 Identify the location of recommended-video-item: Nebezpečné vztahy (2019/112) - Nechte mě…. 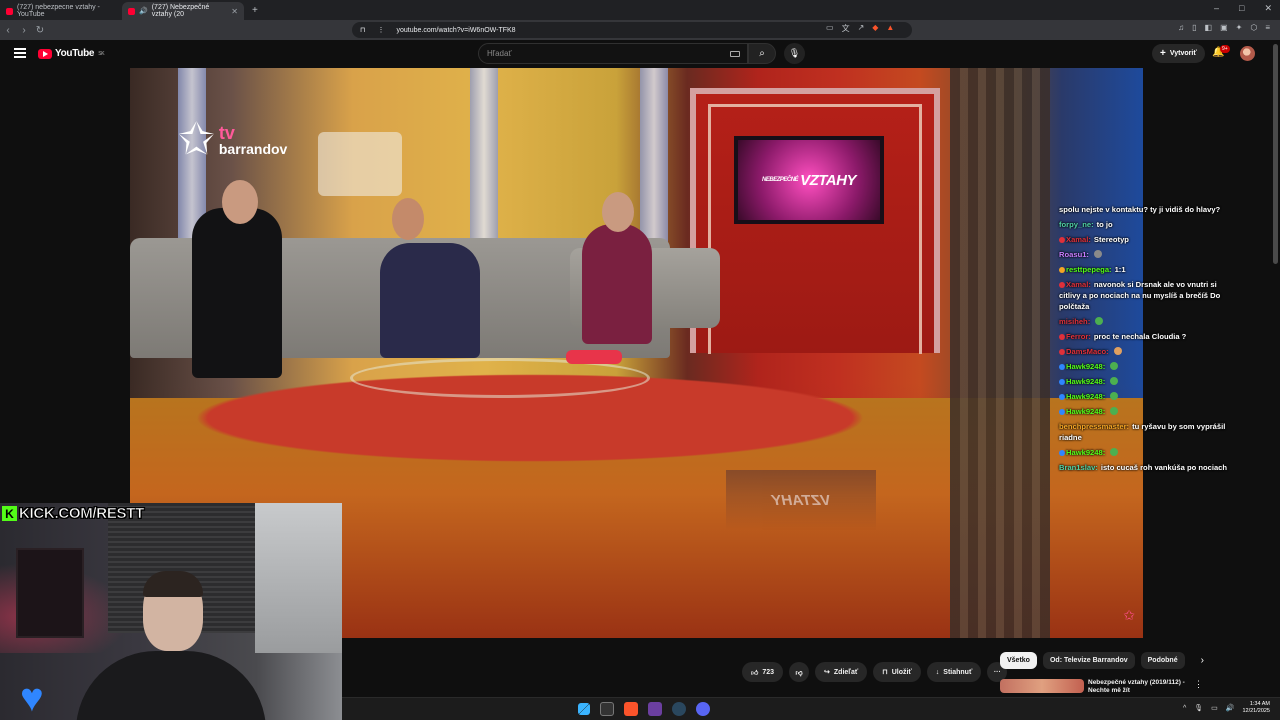
(1102, 687).